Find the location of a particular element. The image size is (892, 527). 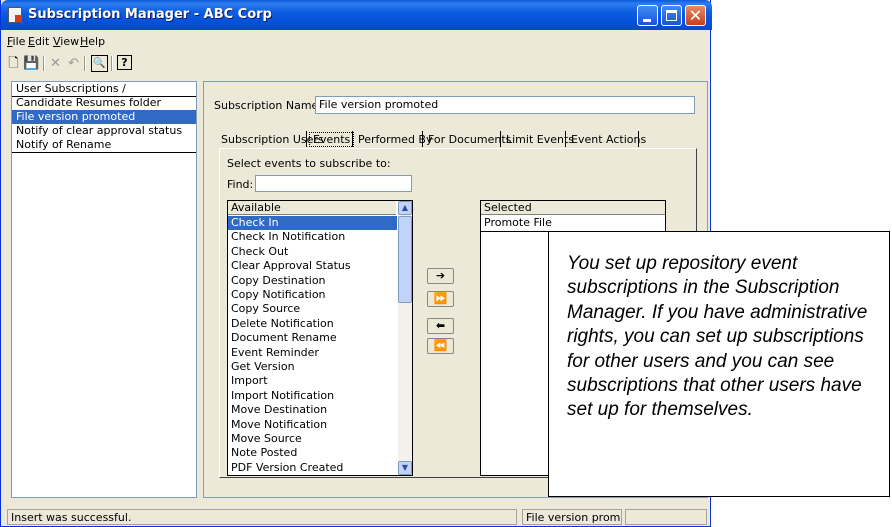

maximize-button is located at coordinates (671, 15).